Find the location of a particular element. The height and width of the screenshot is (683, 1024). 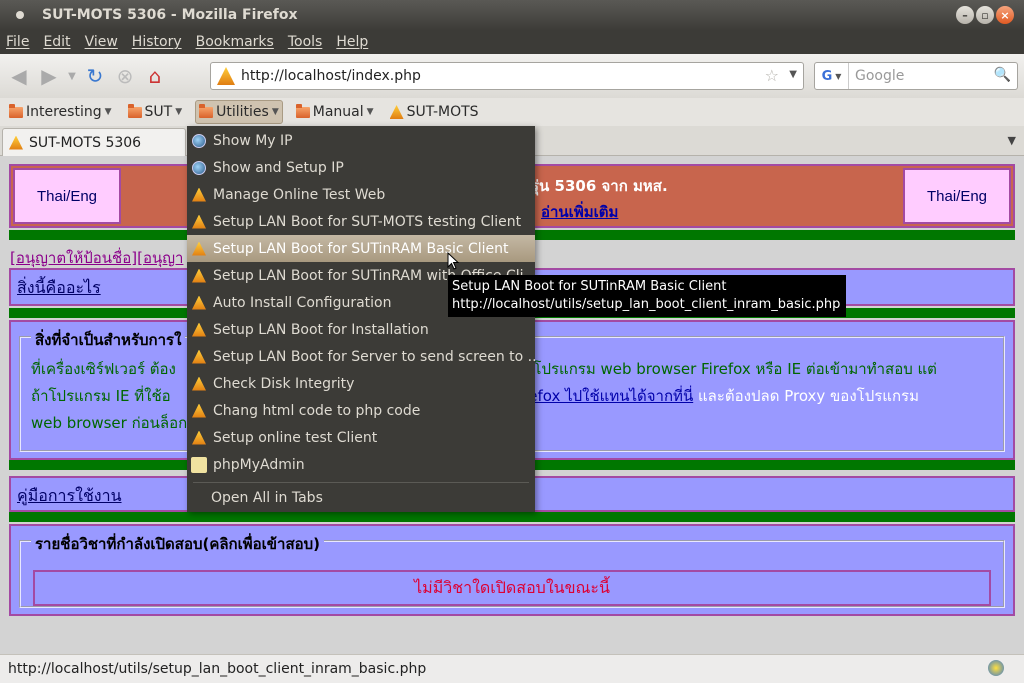

menu-item-label: Setup online test Client is located at coordinates (295, 437).